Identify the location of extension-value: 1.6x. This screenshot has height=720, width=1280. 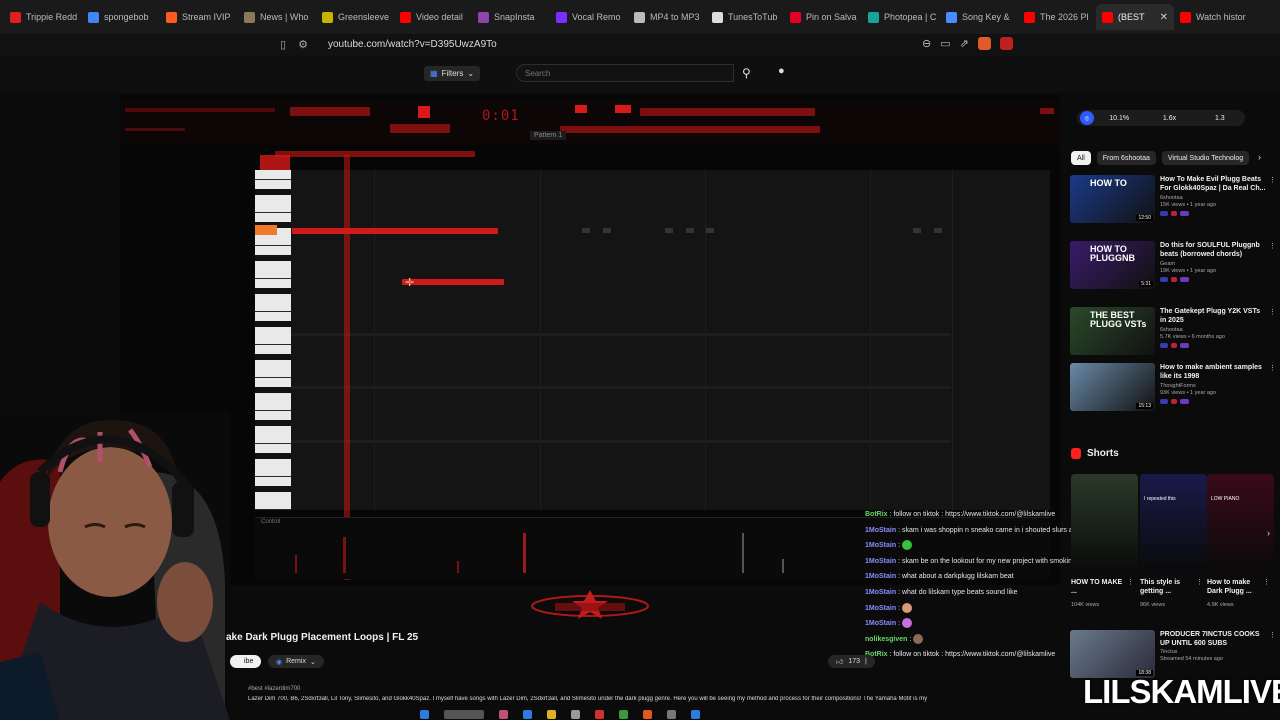
(1169, 118).